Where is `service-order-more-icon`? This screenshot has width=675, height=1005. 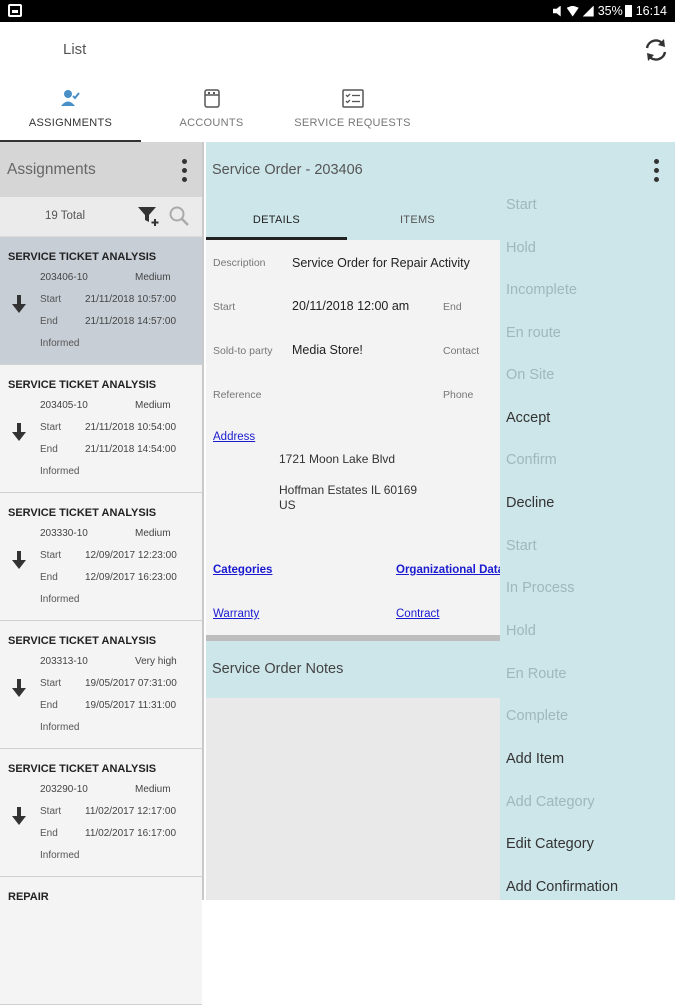 service-order-more-icon is located at coordinates (656, 170).